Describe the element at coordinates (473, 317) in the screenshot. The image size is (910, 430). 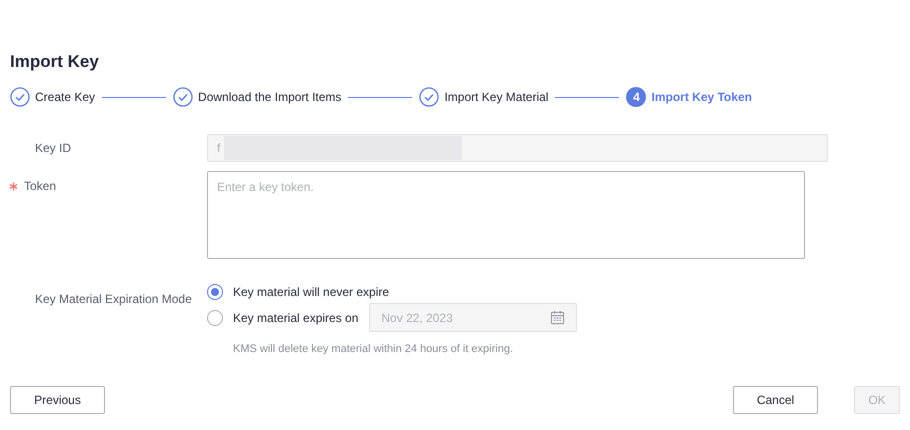
I see `date-field: Nov 22, 2023` at that location.